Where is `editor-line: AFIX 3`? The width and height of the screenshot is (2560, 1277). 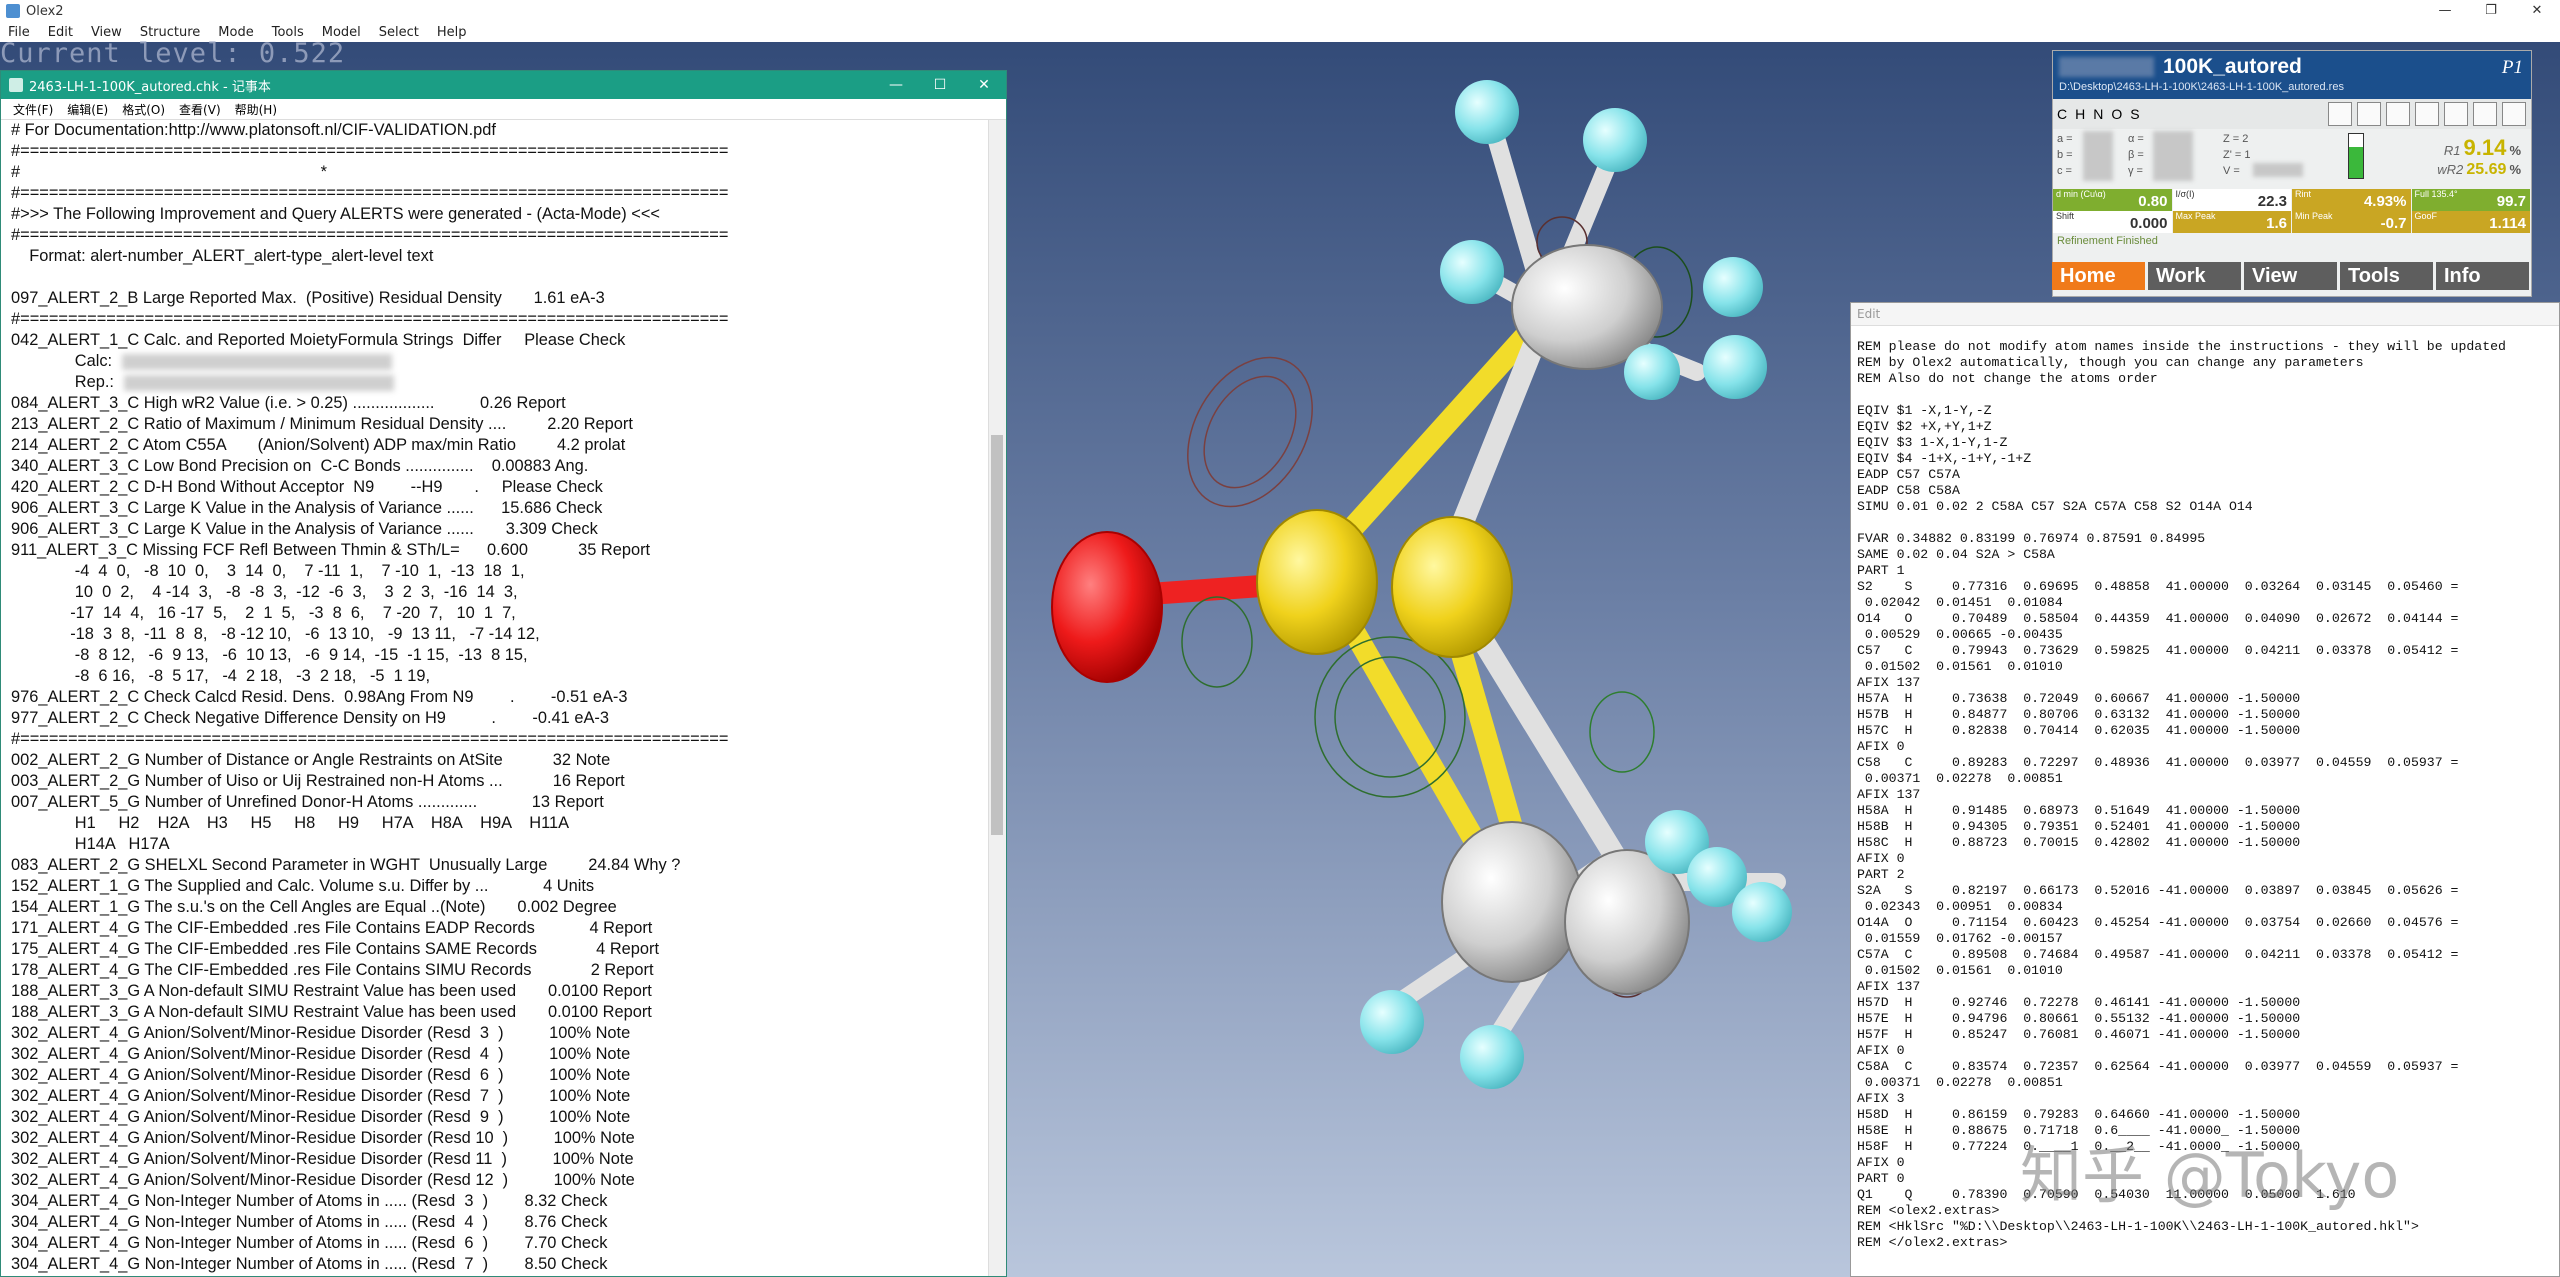 editor-line: AFIX 3 is located at coordinates (1881, 1098).